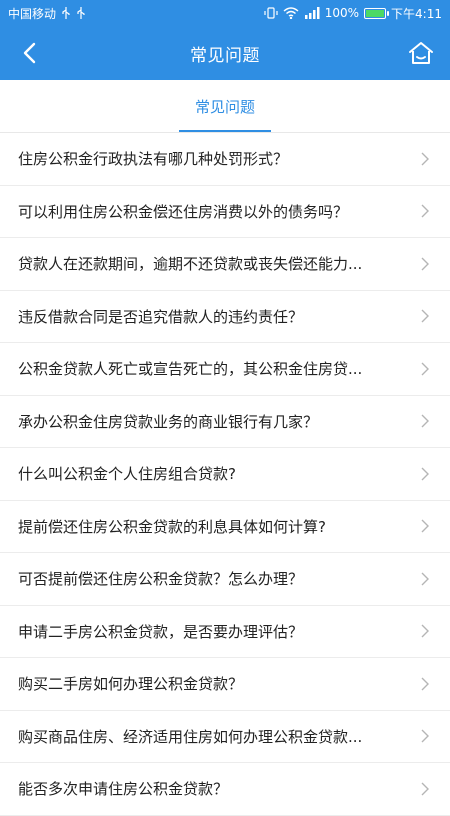 The height and width of the screenshot is (816, 450). What do you see at coordinates (131, 684) in the screenshot?
I see `faq-question: 购买二手房如何办理公积金贷款？` at bounding box center [131, 684].